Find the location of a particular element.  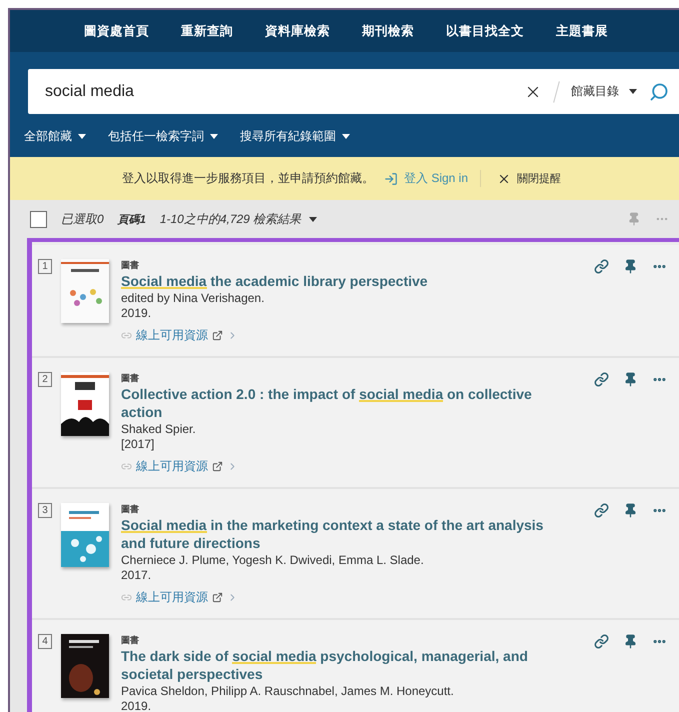

year-text: 2017. is located at coordinates (136, 575).